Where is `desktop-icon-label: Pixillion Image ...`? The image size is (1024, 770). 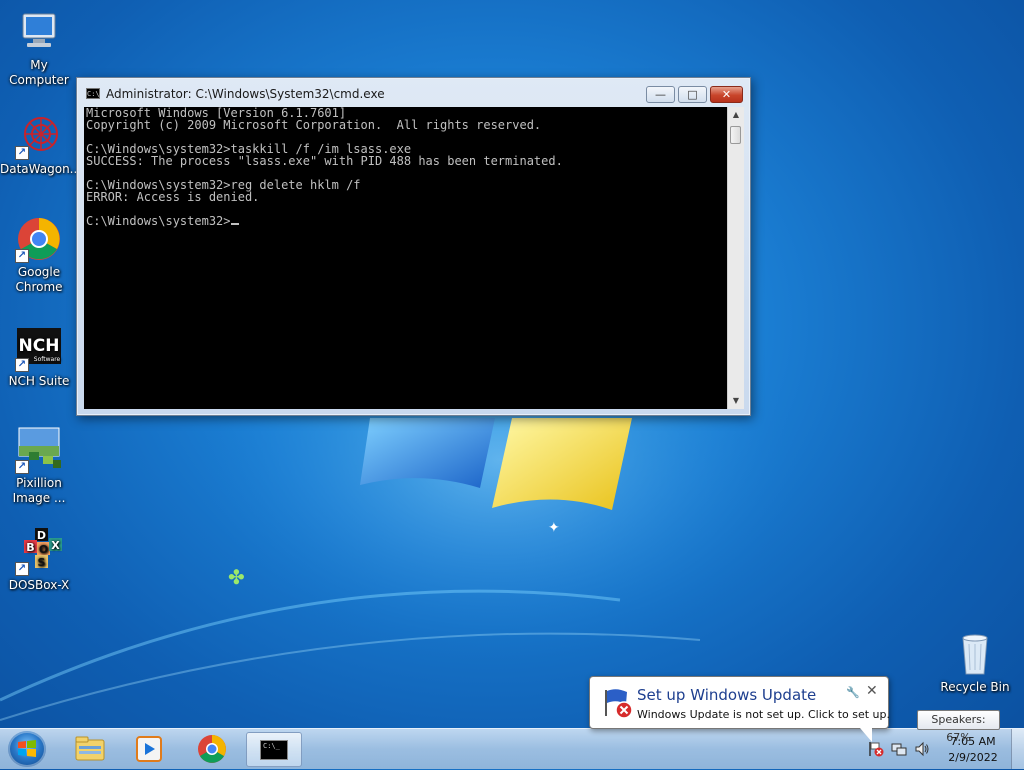
desktop-icon-label: Pixillion Image ... is located at coordinates (39, 490).